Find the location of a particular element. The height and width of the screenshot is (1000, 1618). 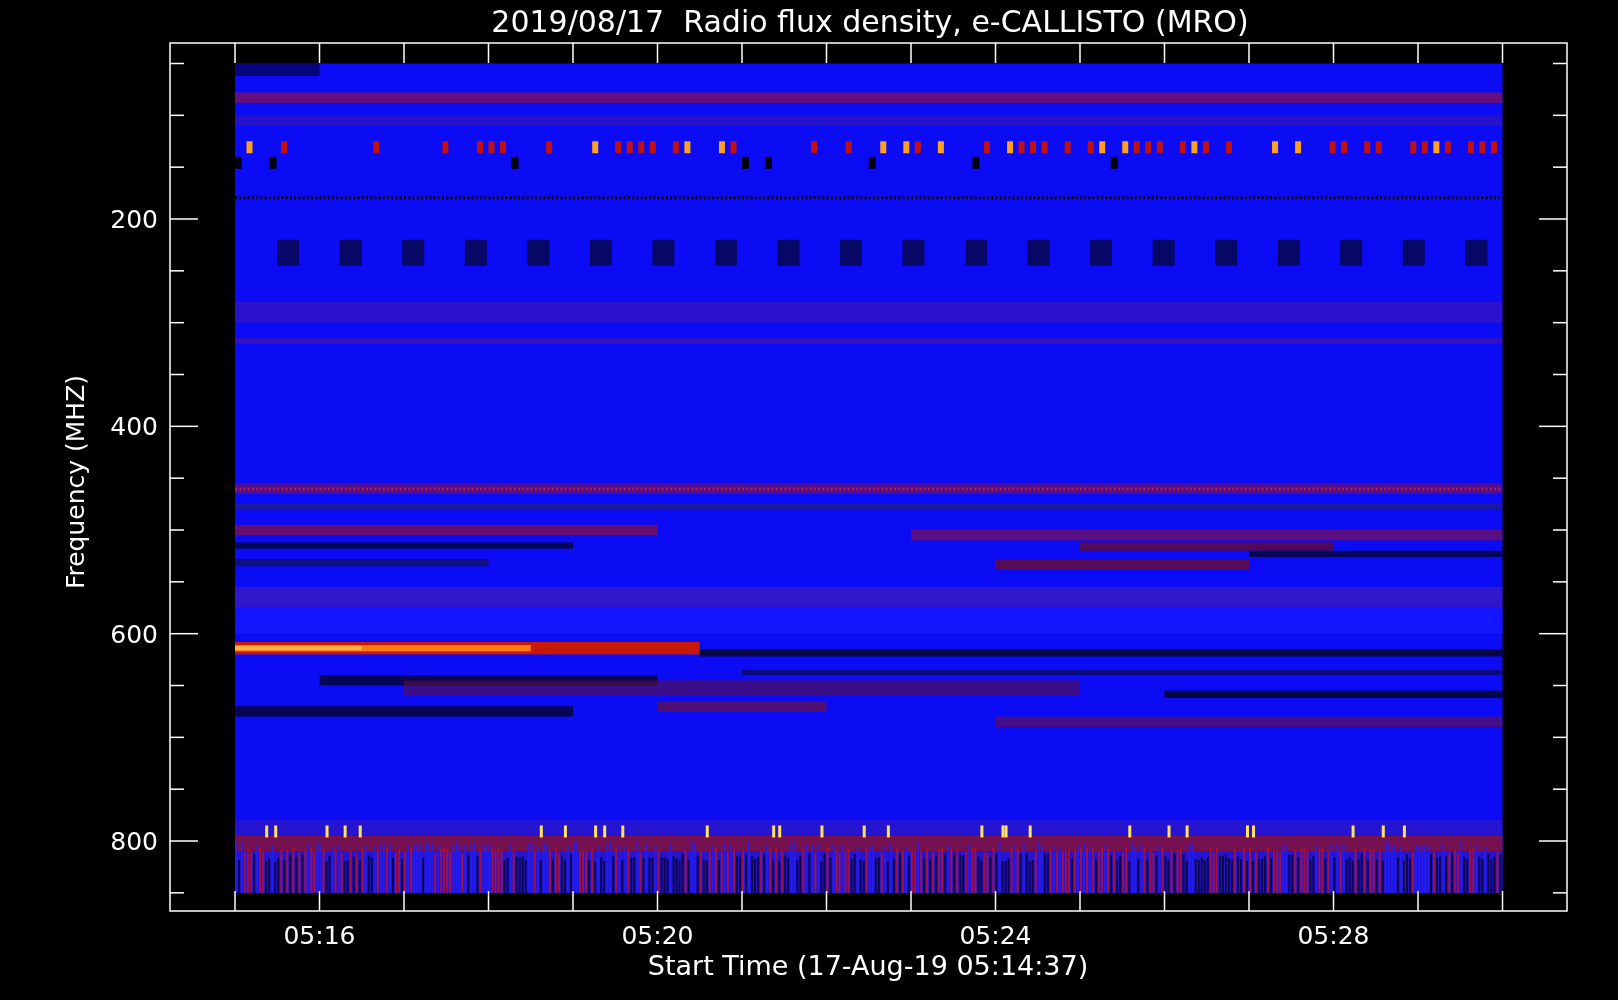

y-tick-label: 800 is located at coordinates (134, 841).